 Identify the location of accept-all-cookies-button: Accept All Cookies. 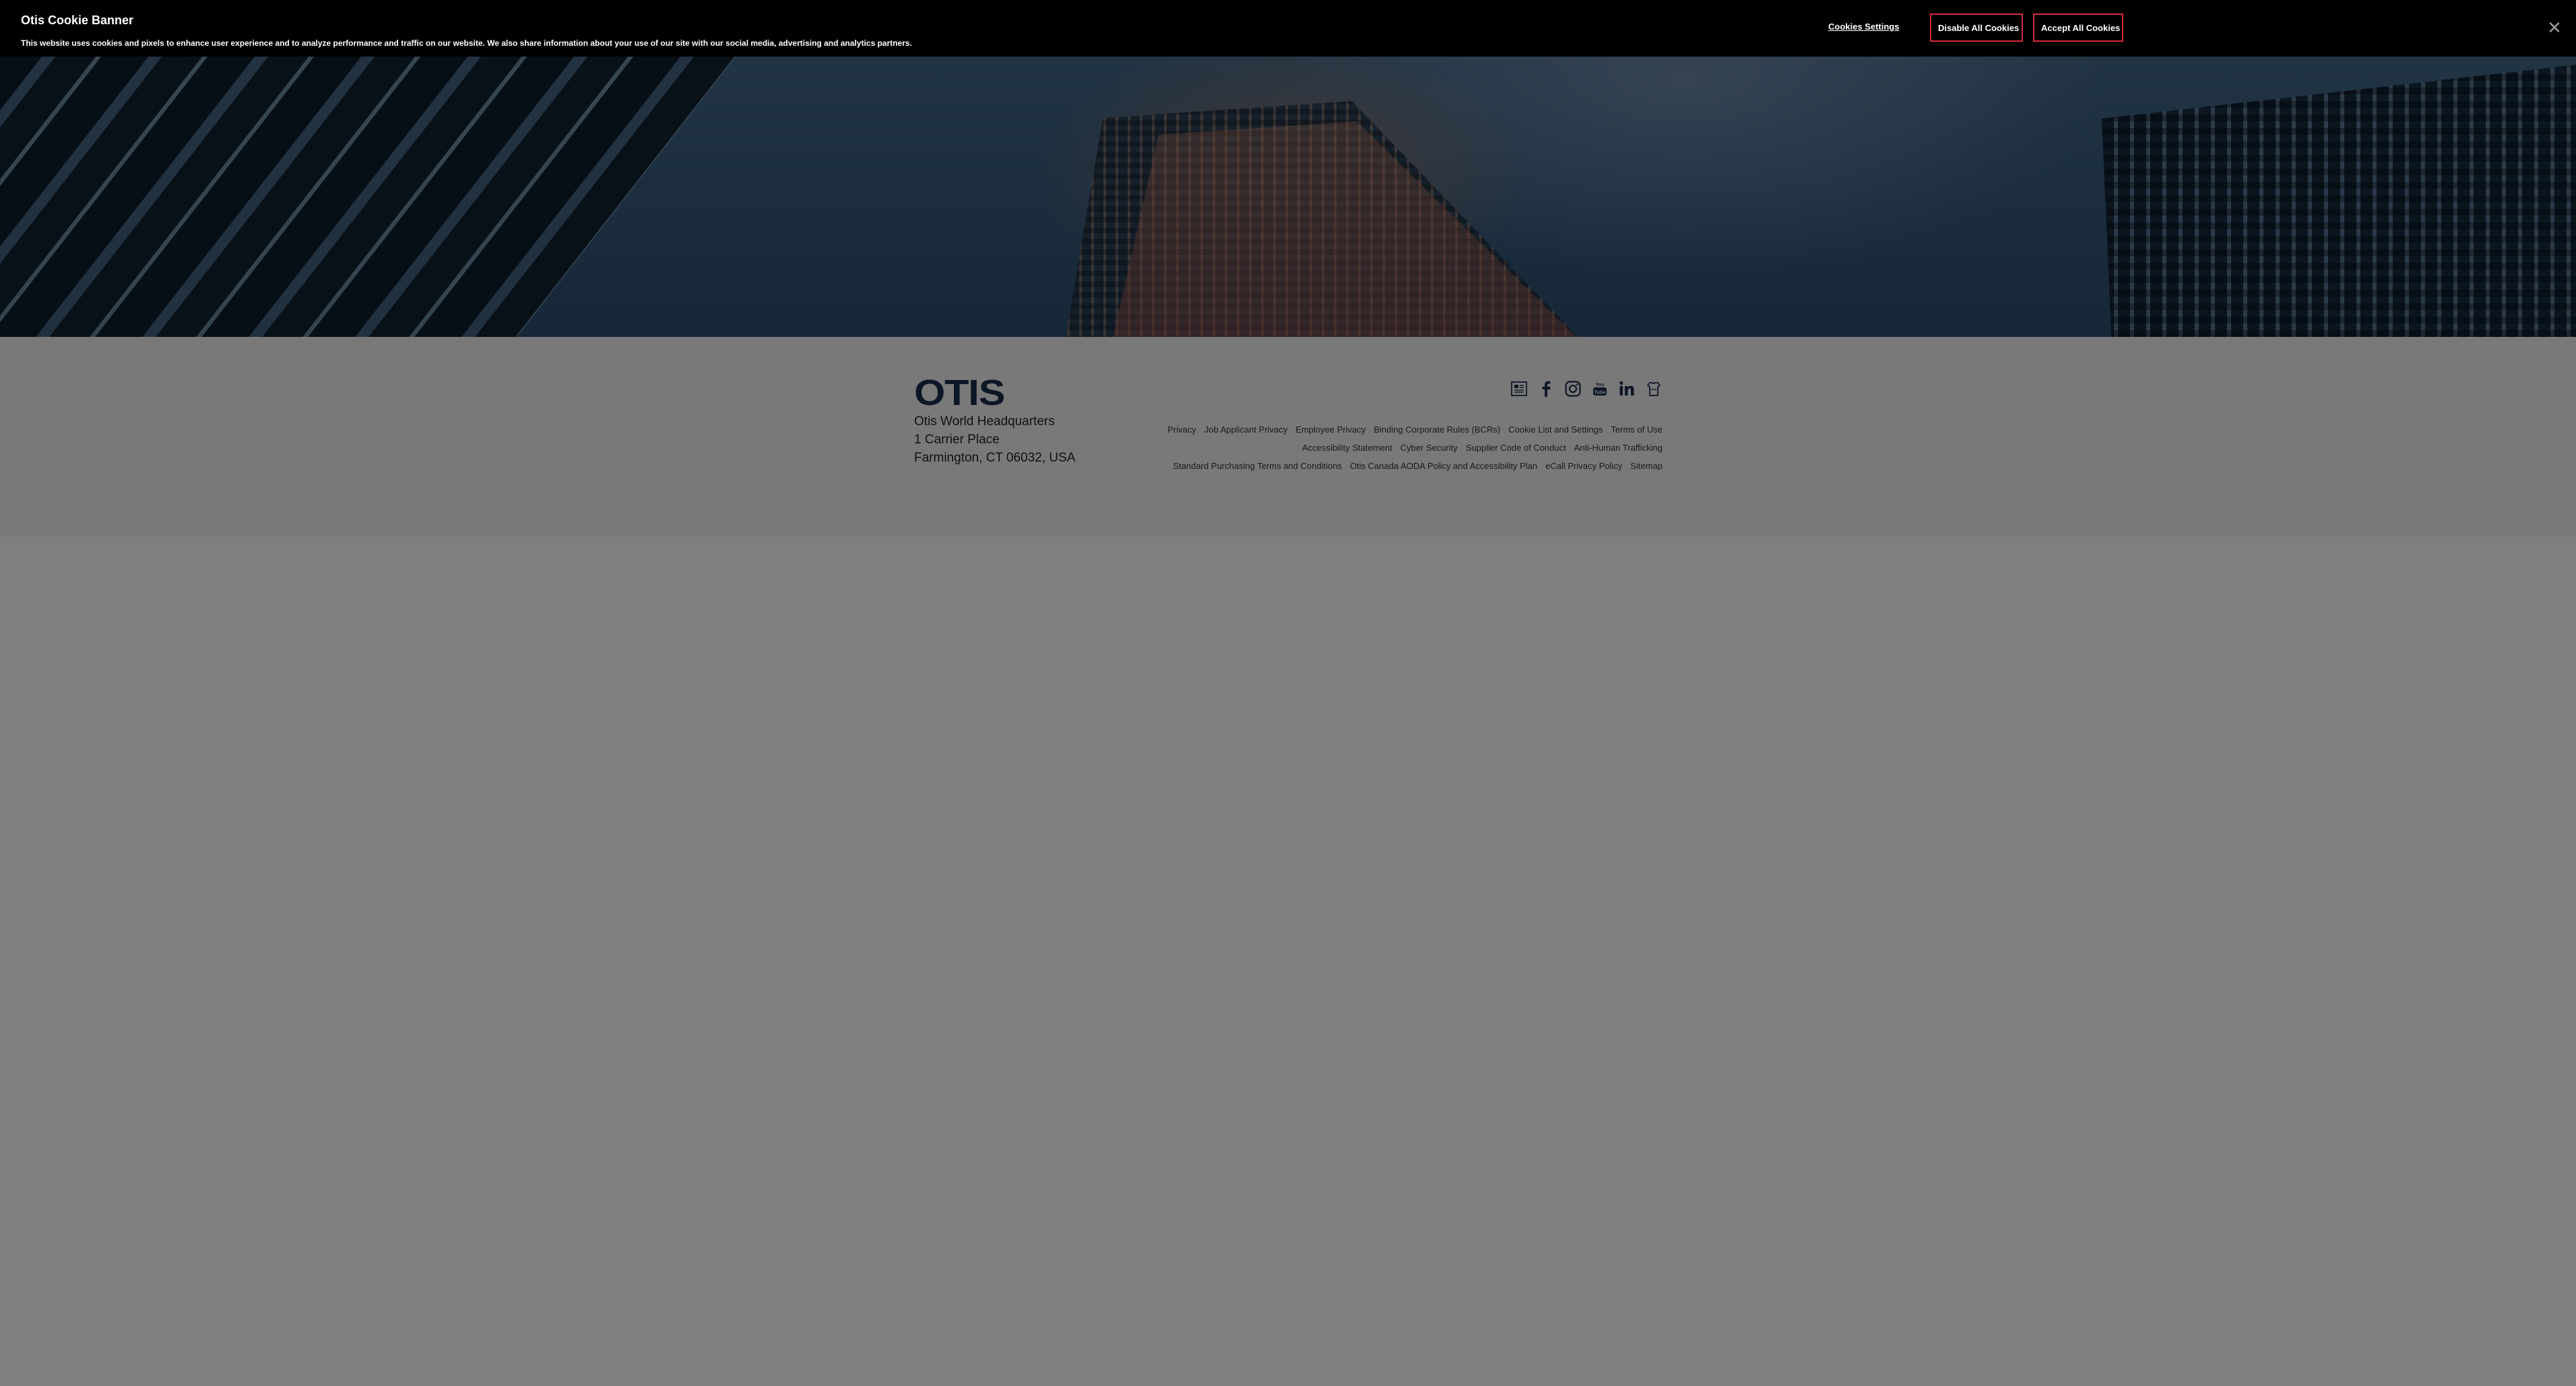
(2078, 27).